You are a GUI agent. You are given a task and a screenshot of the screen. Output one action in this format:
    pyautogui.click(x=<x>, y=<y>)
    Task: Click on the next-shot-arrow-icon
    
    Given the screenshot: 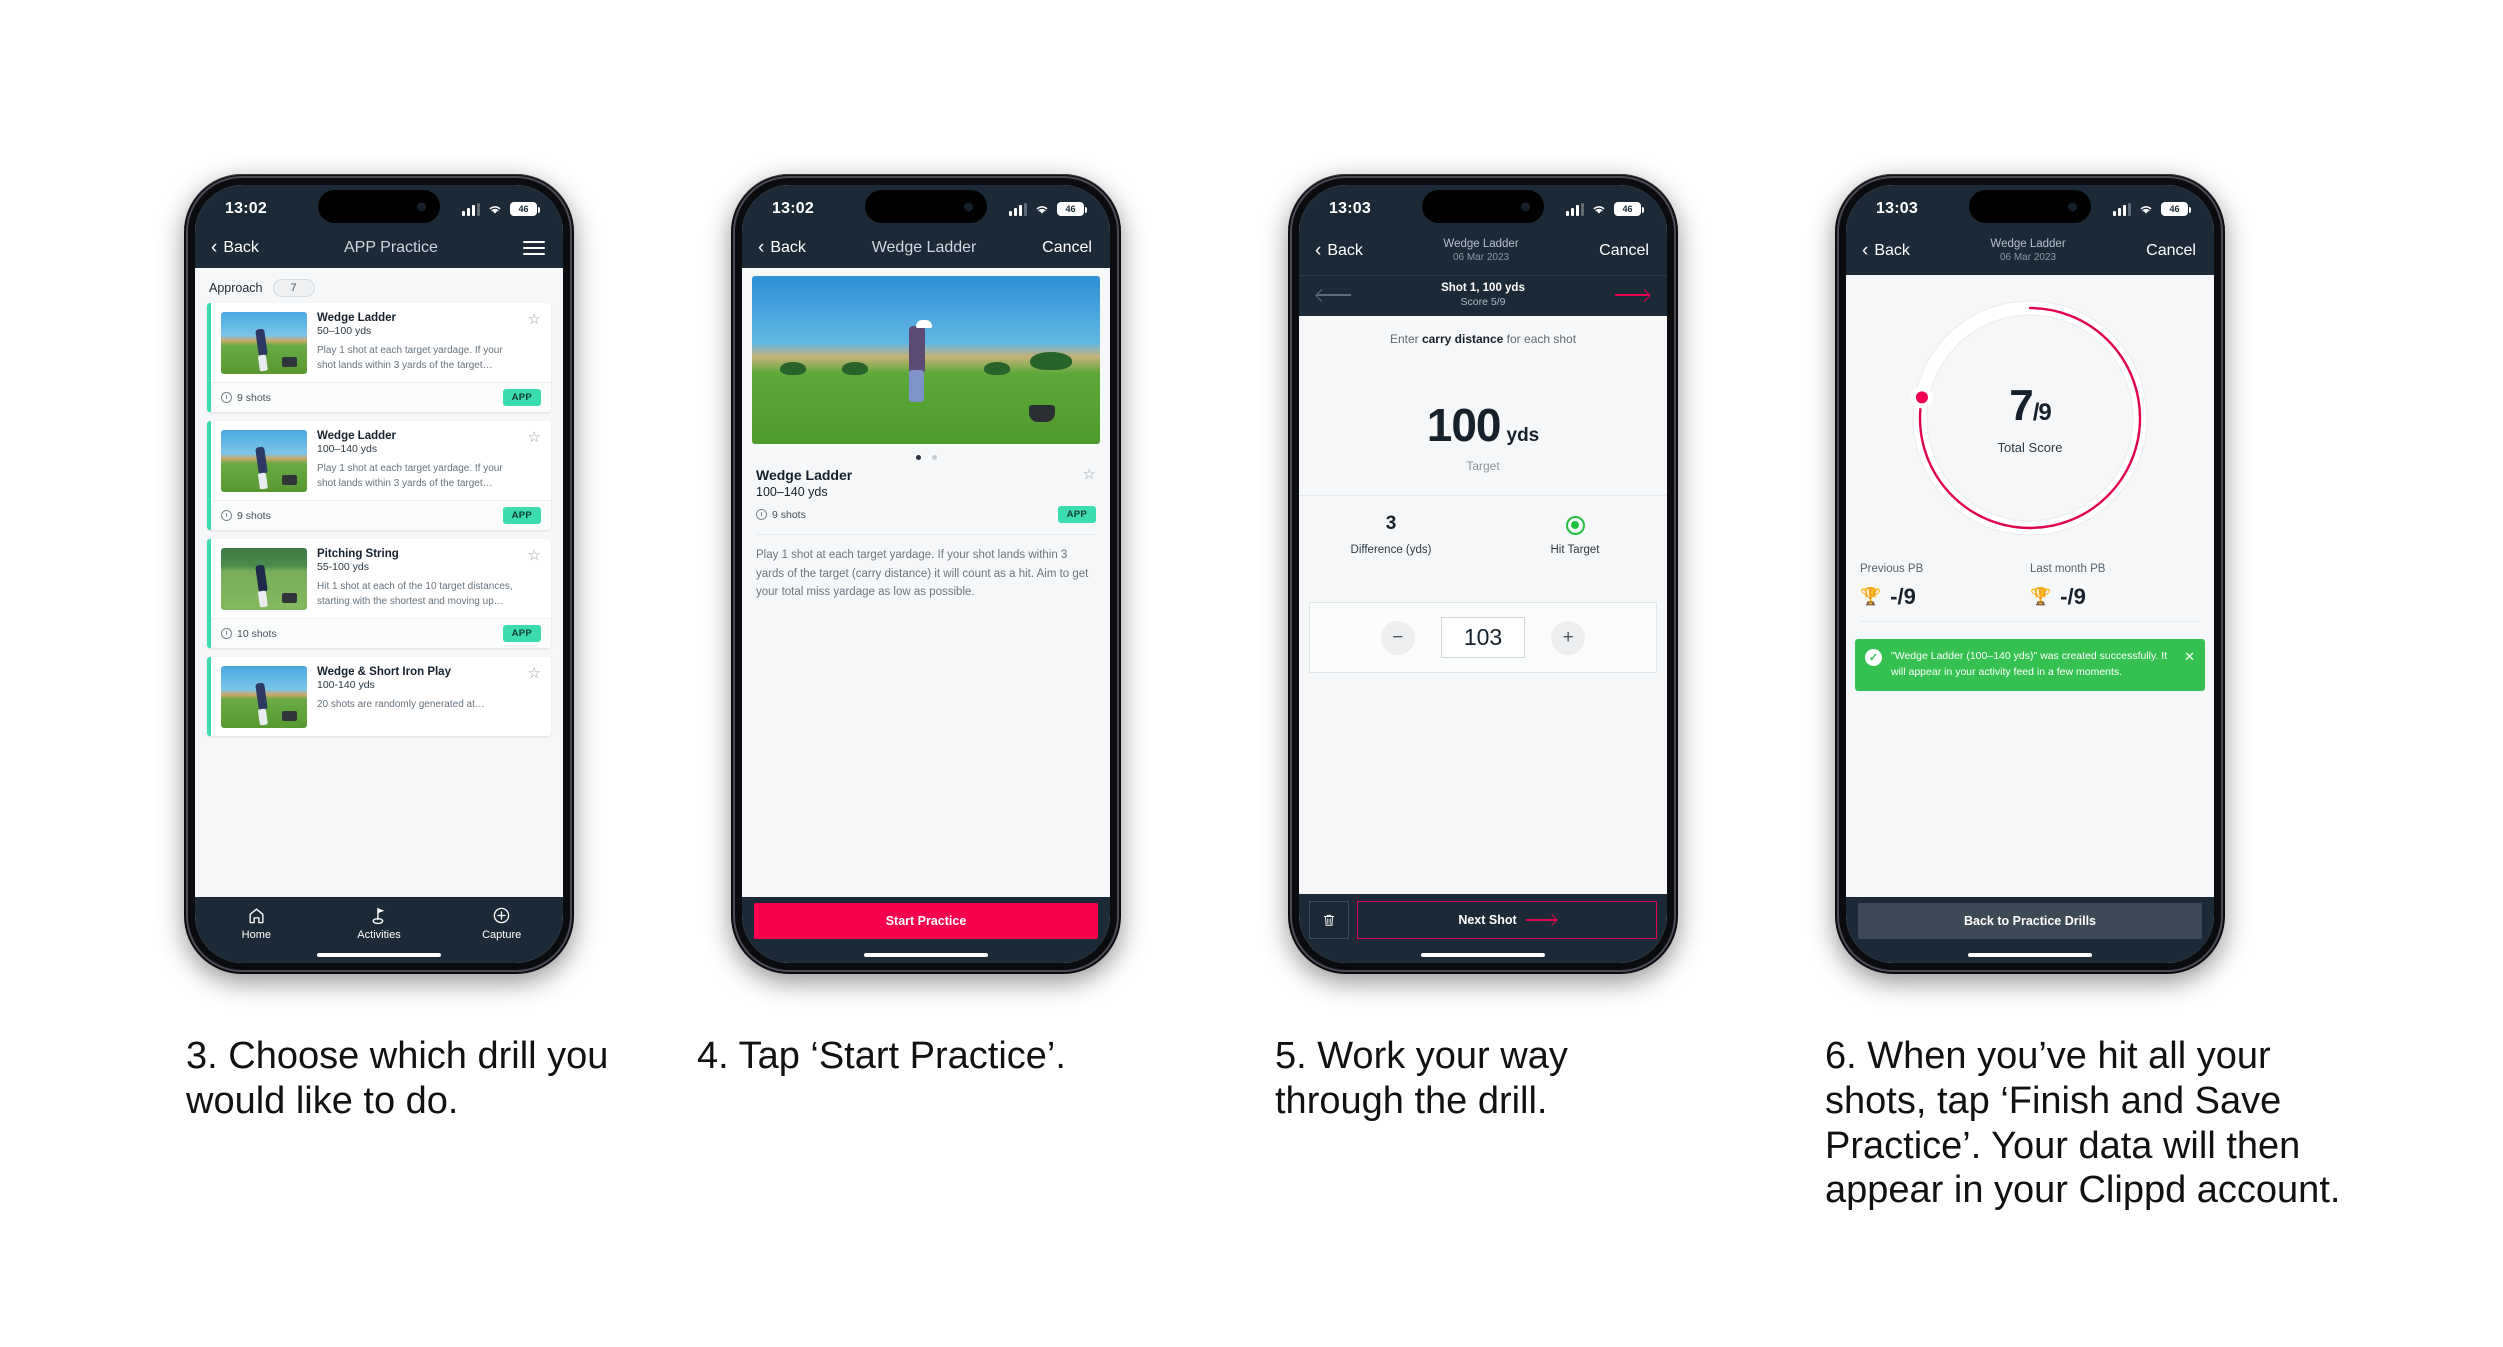 What is the action you would take?
    pyautogui.click(x=1631, y=295)
    